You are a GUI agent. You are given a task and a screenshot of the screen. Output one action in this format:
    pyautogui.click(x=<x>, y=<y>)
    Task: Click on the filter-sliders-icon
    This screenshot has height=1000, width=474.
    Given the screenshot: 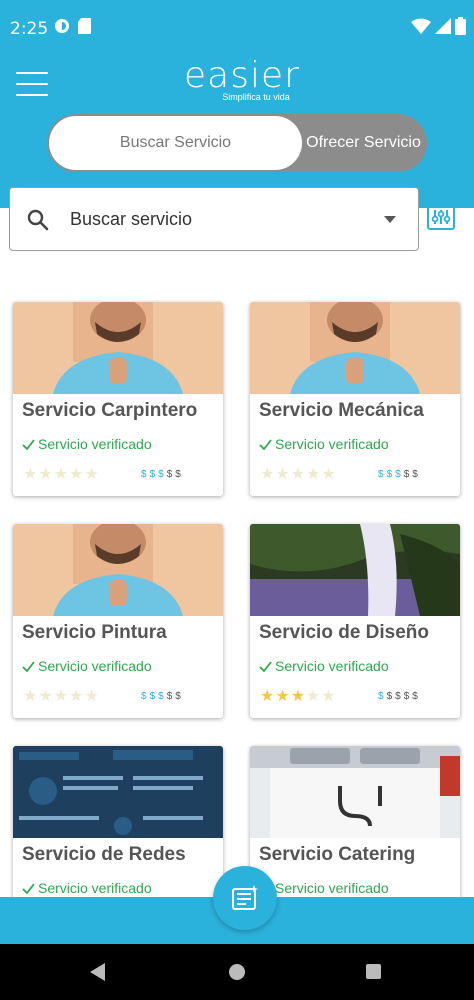 What is the action you would take?
    pyautogui.click(x=441, y=217)
    